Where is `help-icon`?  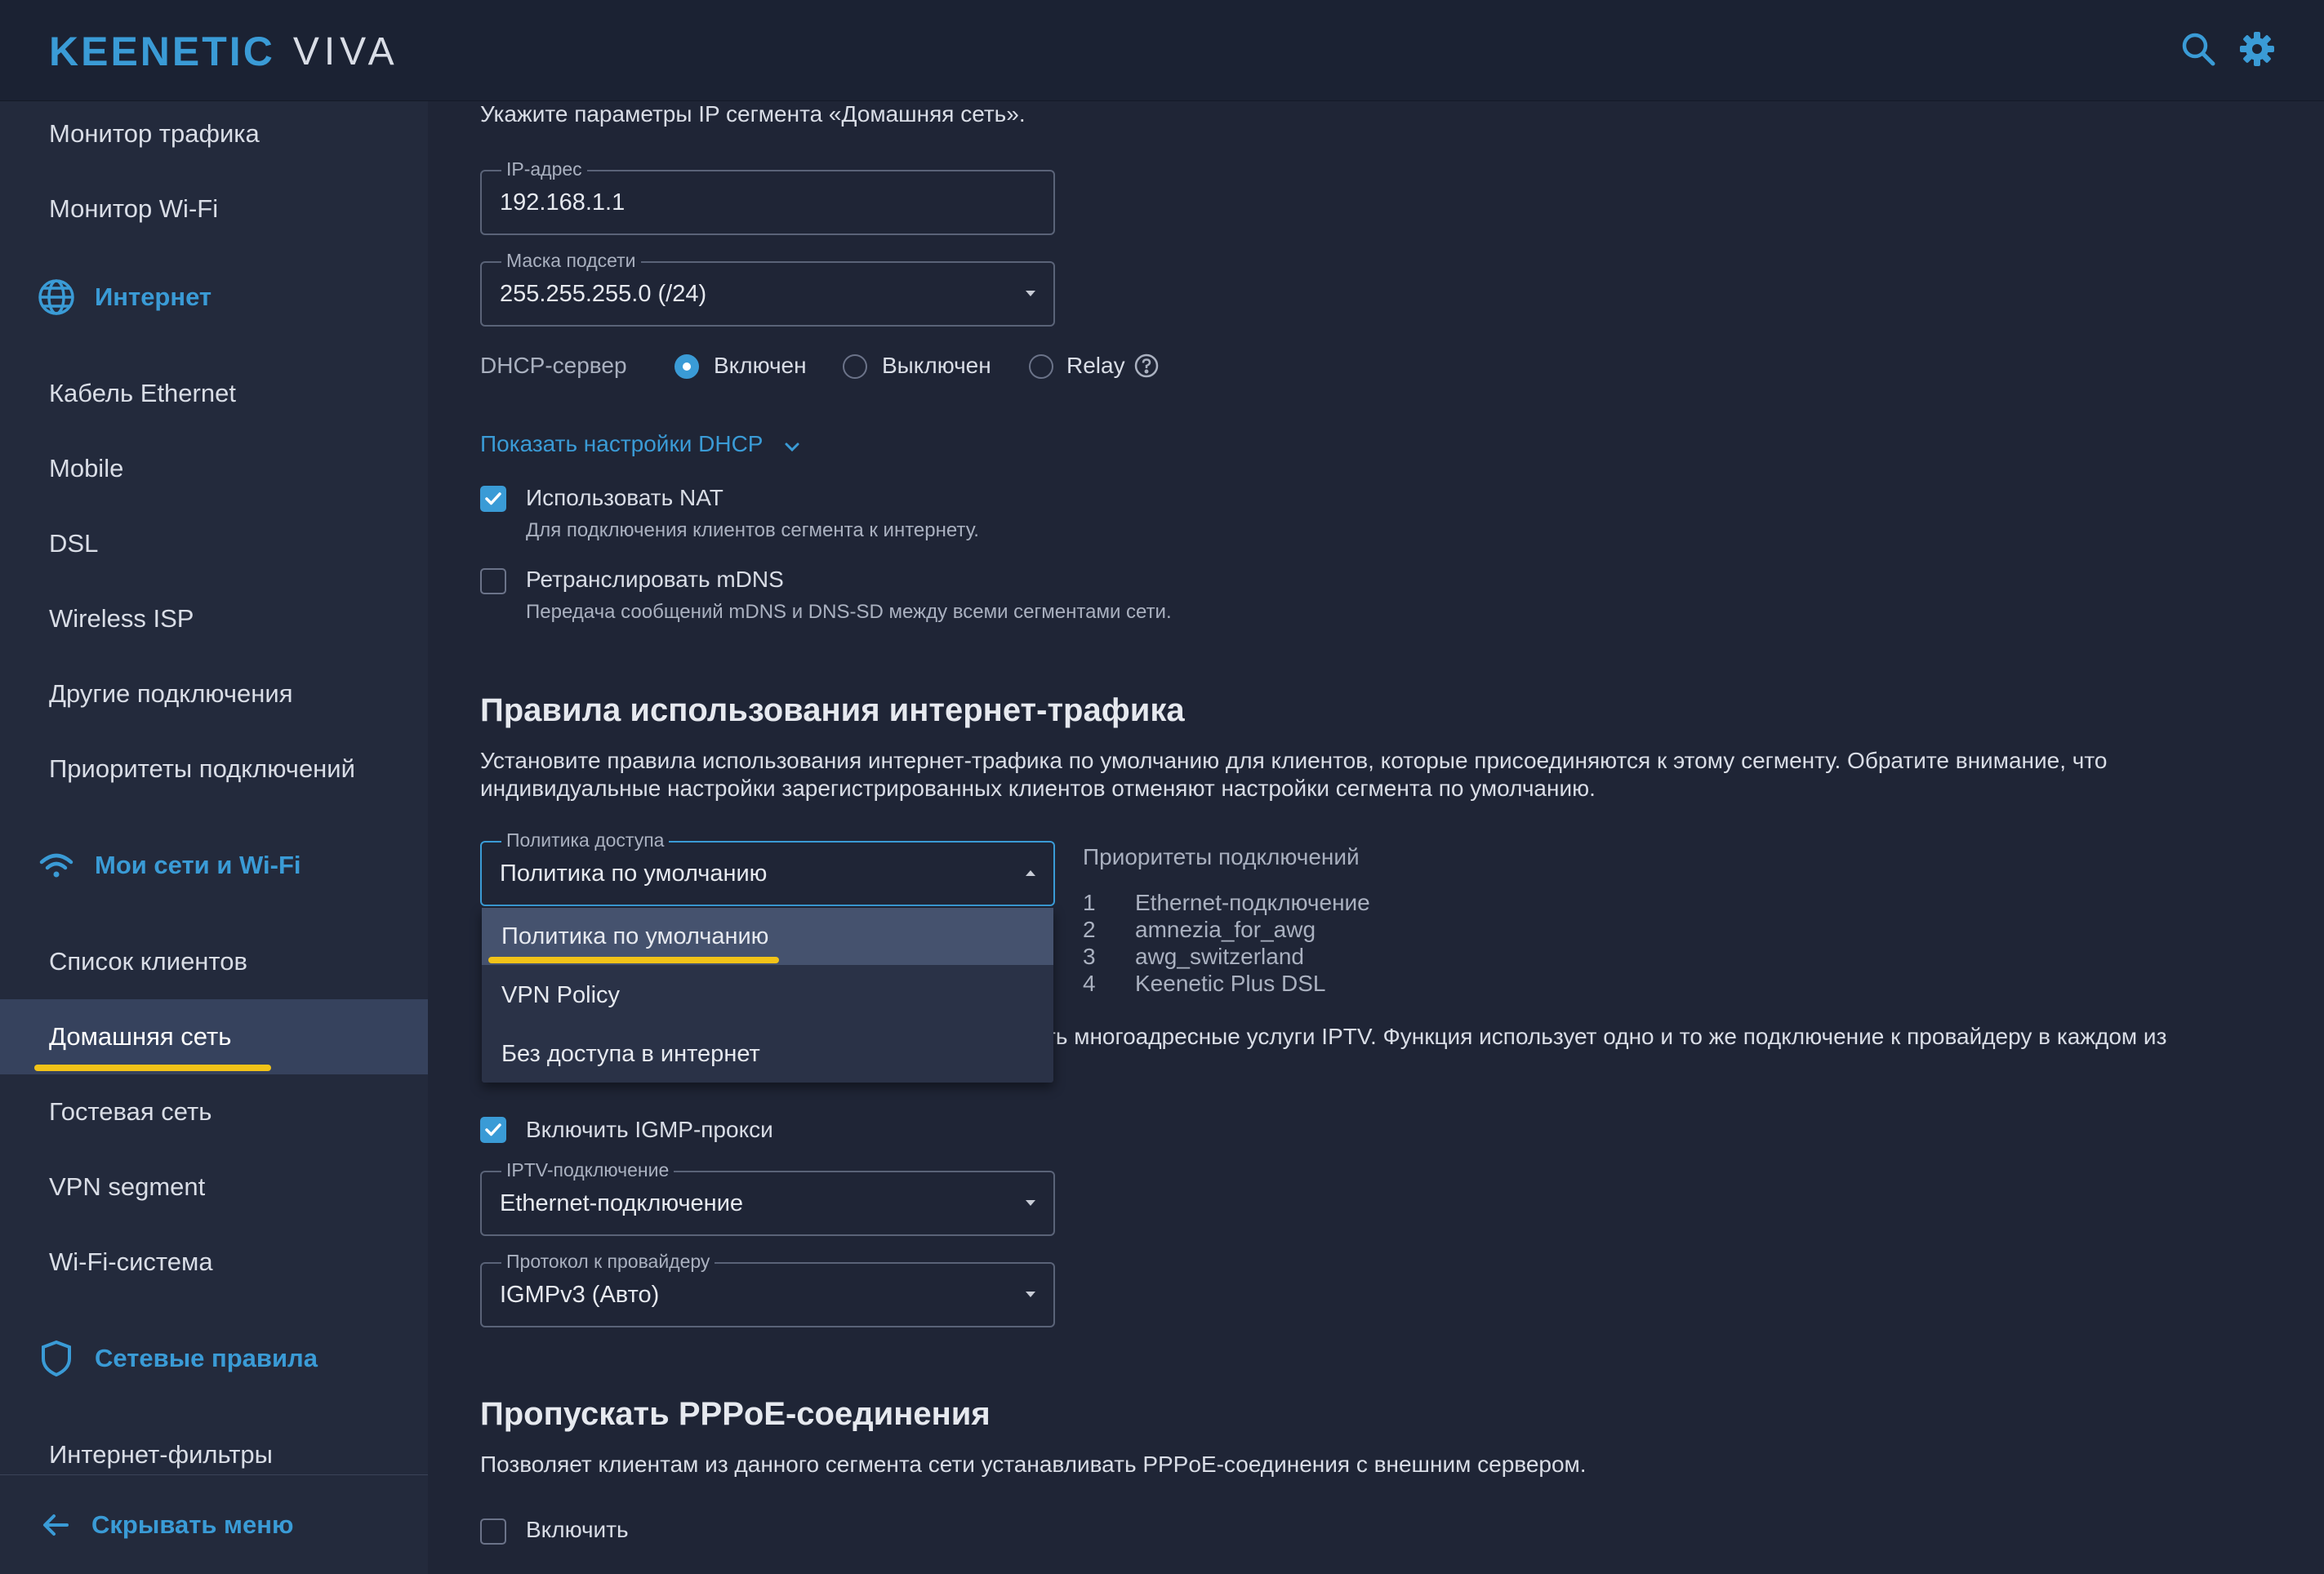
help-icon is located at coordinates (1146, 366).